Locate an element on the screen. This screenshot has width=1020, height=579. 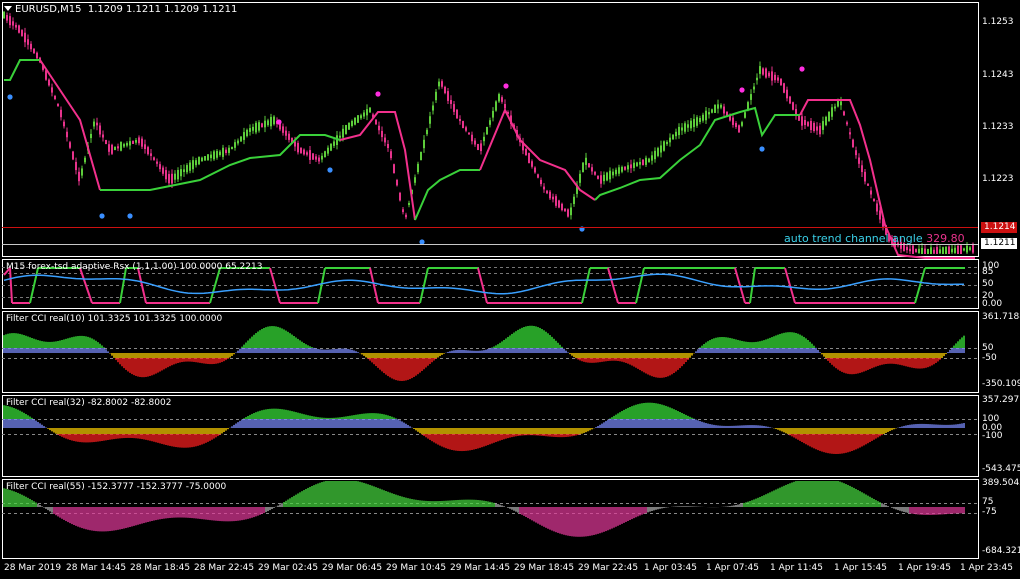
time-axis-label: 29 Mar 14:45 is located at coordinates (480, 568).